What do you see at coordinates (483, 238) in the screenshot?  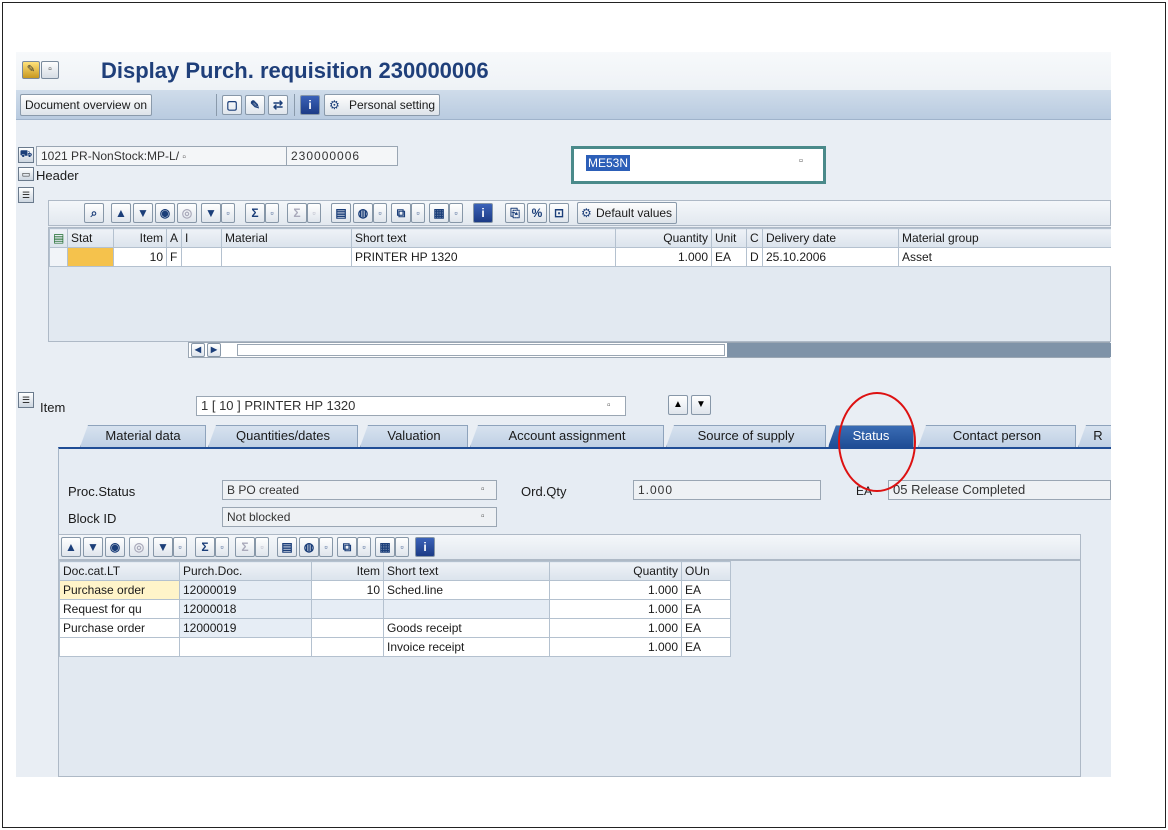 I see `column-header: Short text` at bounding box center [483, 238].